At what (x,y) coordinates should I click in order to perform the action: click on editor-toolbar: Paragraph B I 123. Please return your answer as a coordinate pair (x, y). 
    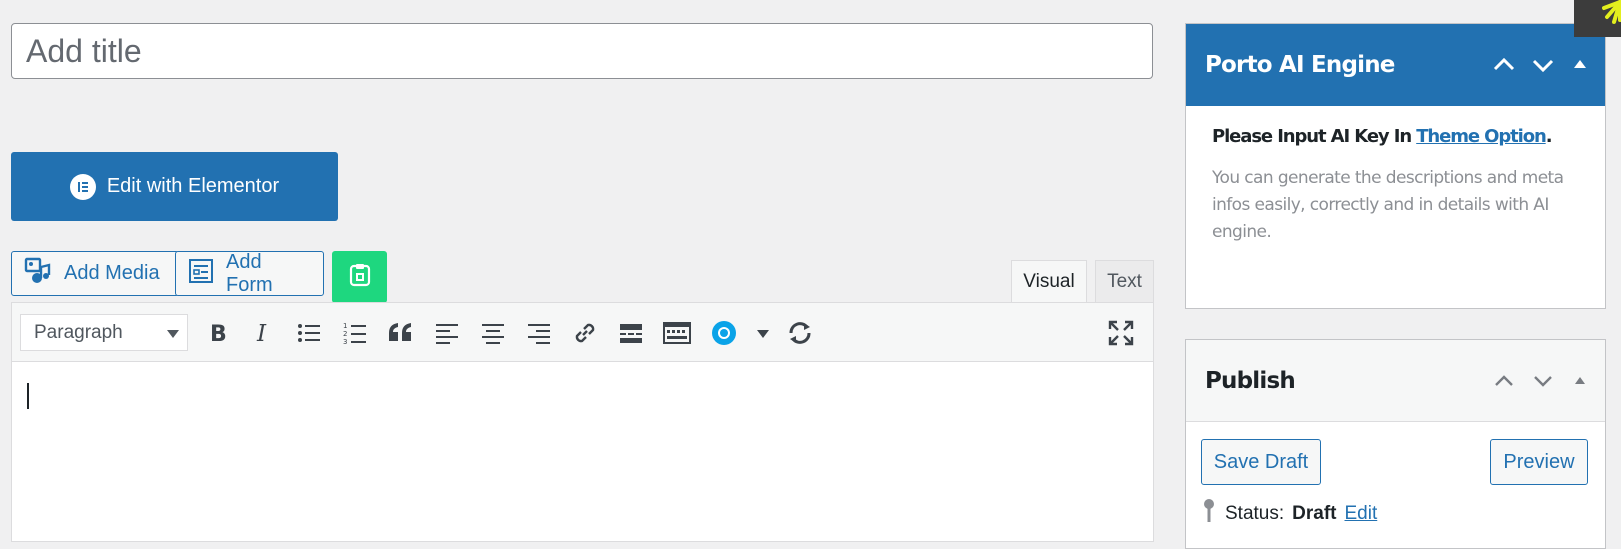
    Looking at the image, I should click on (582, 332).